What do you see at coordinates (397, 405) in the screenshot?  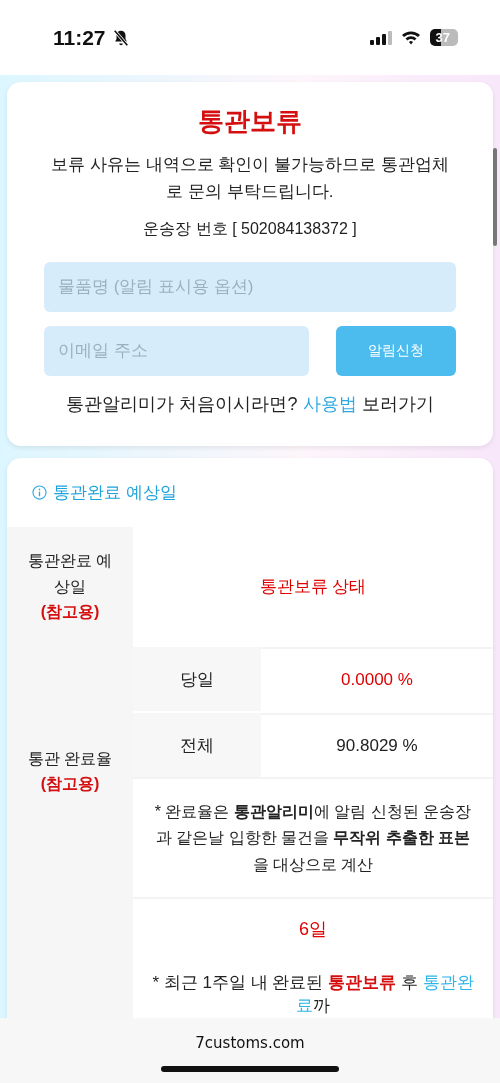 I see `guide-text: 보러가기` at bounding box center [397, 405].